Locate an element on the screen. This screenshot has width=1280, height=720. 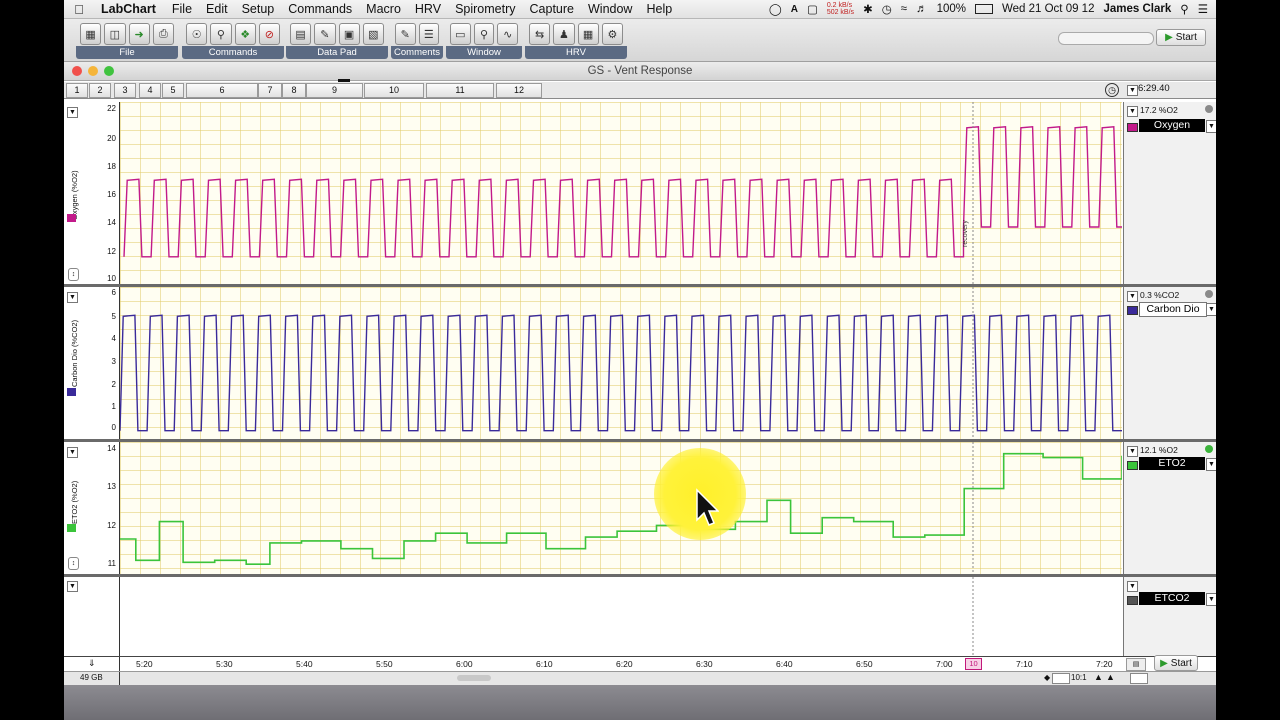
time-tick: 5:20 is located at coordinates (144, 664).